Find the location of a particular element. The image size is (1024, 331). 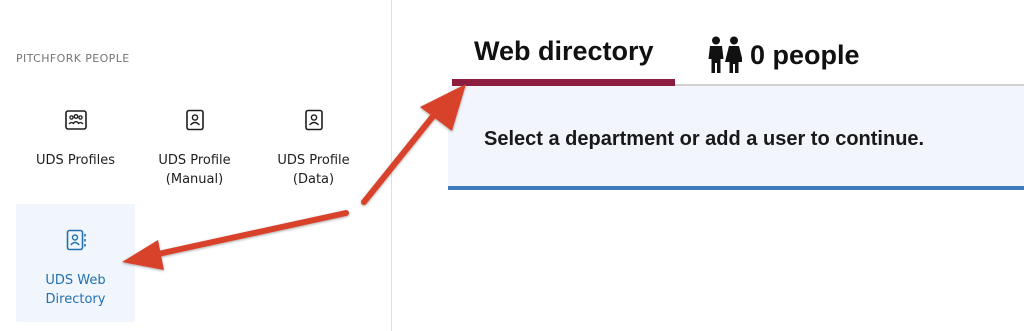

block-label: UDS Profiles is located at coordinates (75, 160).